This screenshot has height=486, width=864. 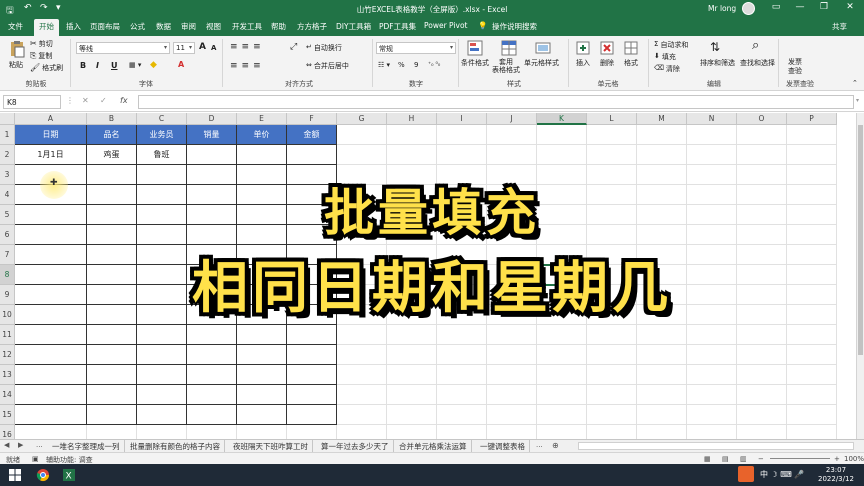 I want to click on zoom-slider, so click(x=800, y=458).